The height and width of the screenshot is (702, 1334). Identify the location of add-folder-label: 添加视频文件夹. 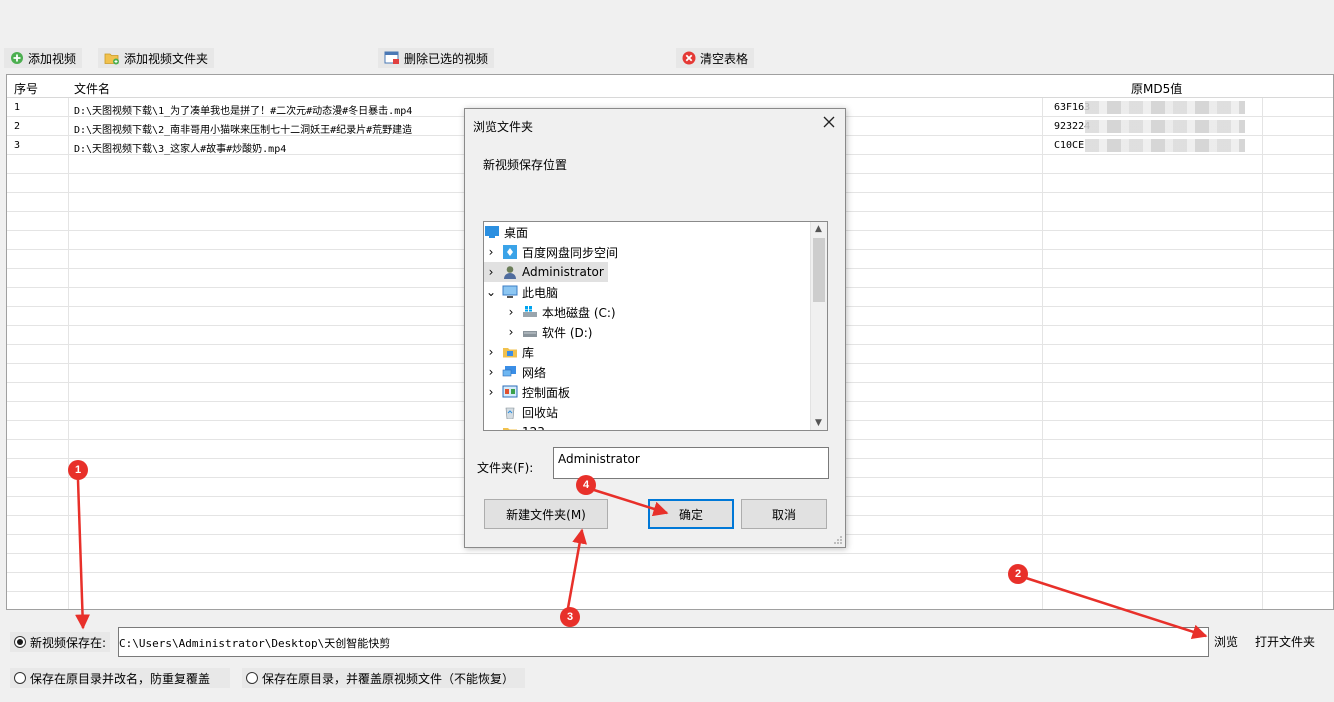
(166, 58).